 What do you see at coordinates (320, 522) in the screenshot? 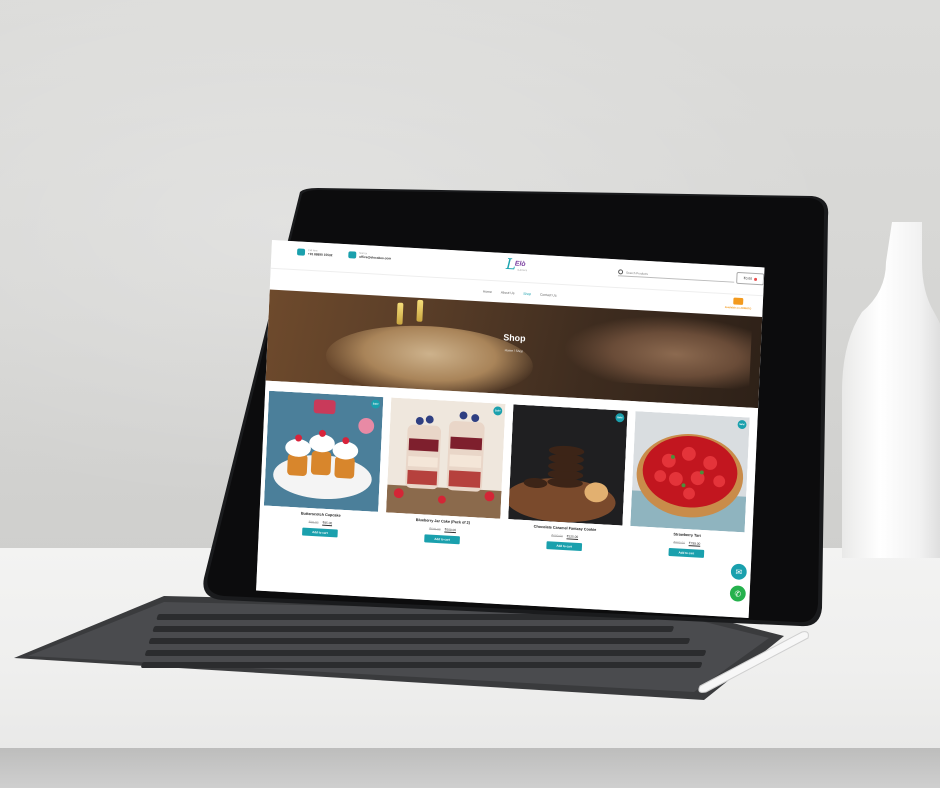
I see `product-price: ₹99.00 ₹95.00` at bounding box center [320, 522].